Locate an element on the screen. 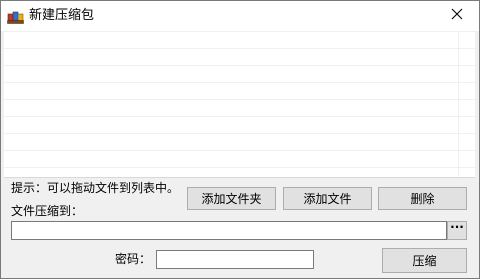 This screenshot has height=279, width=480. compress-to-path-input is located at coordinates (229, 230).